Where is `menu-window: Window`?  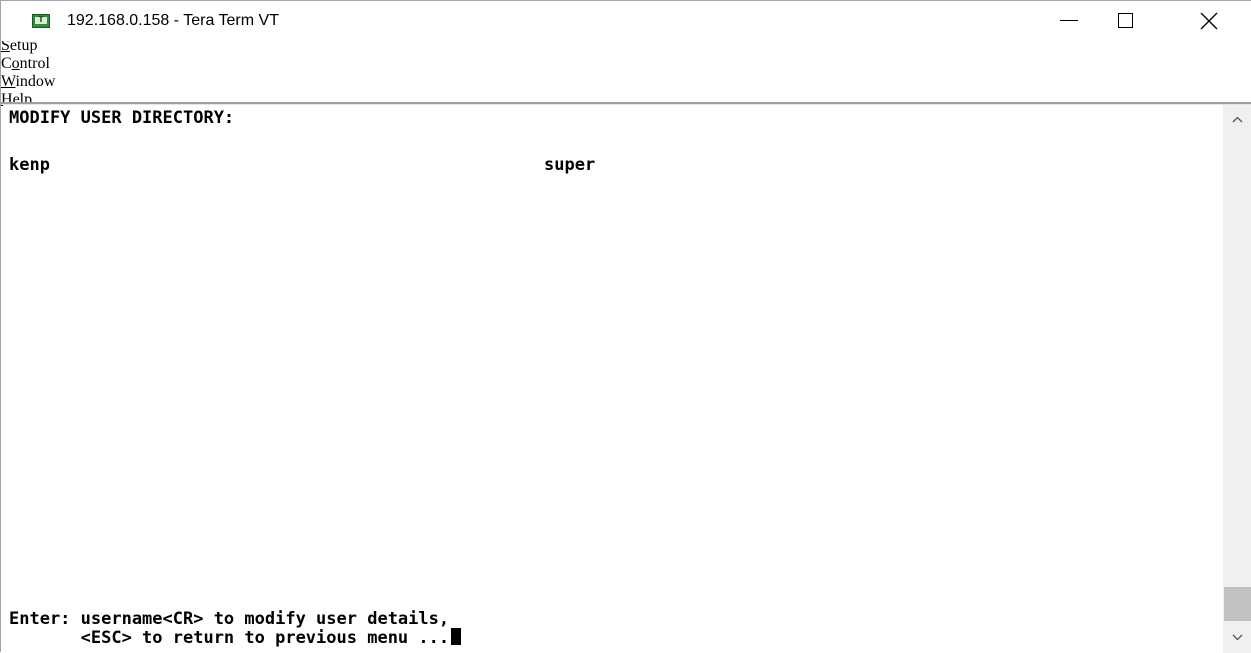
menu-window: Window is located at coordinates (626, 82).